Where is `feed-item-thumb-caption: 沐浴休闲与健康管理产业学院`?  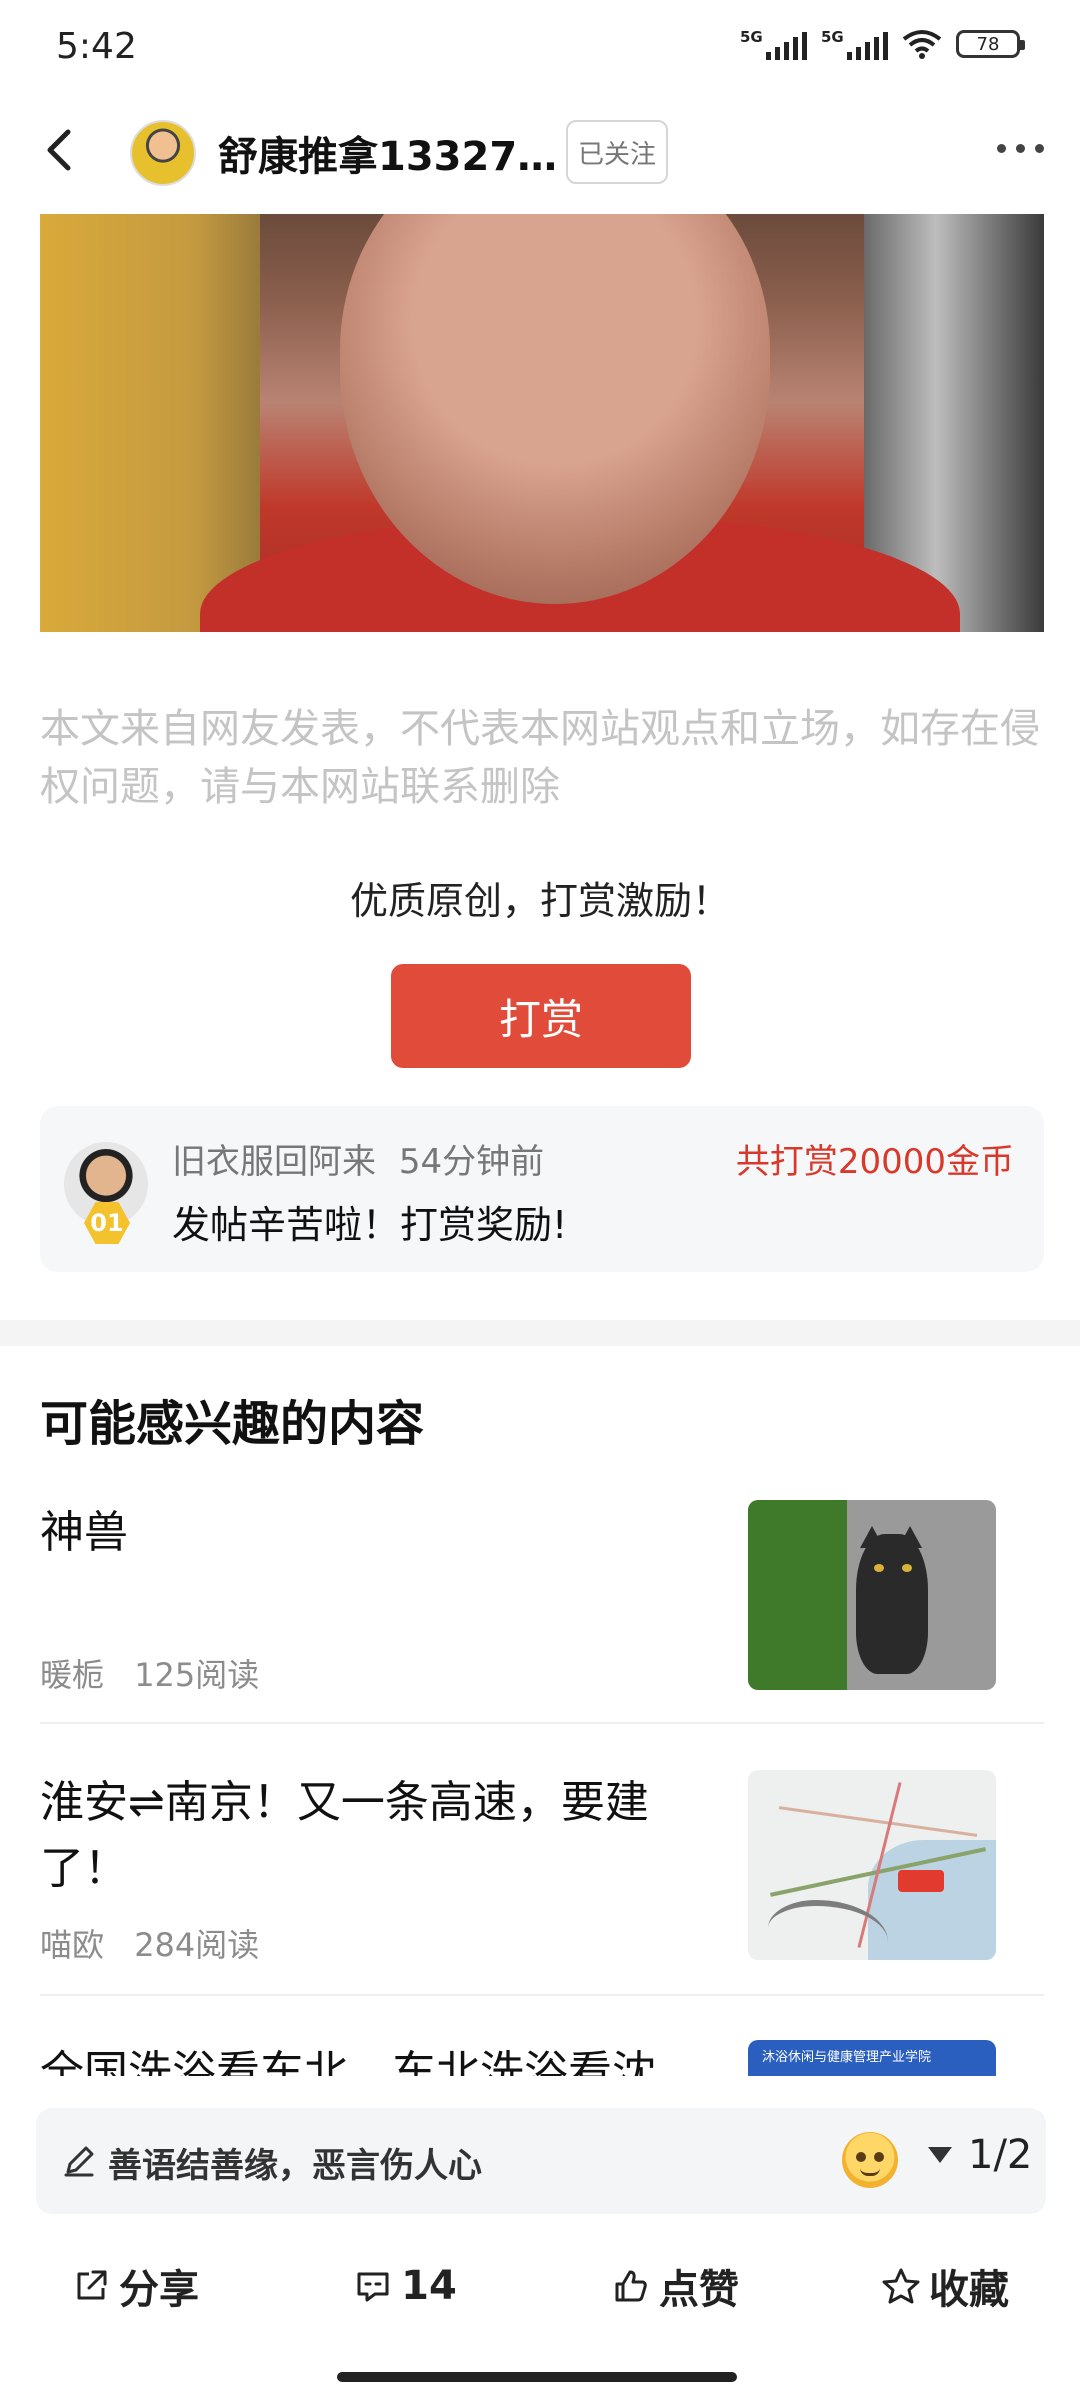
feed-item-thumb-caption: 沐浴休闲与健康管理产业学院 is located at coordinates (847, 2057).